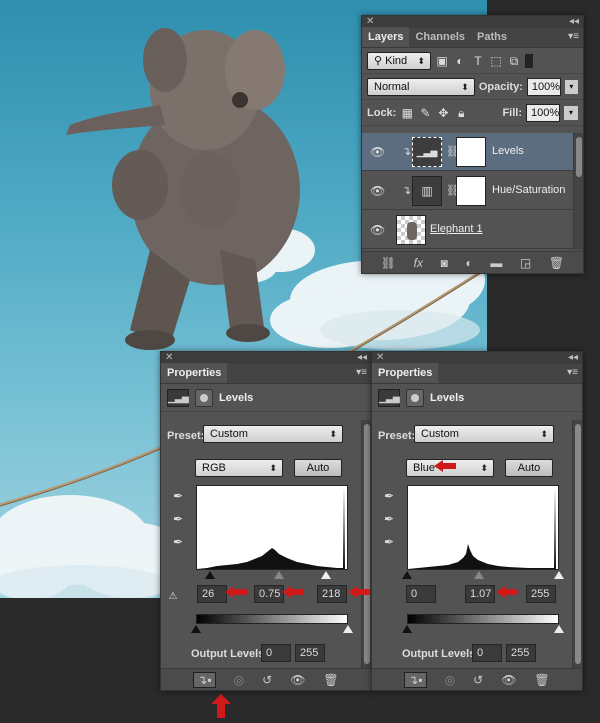 This screenshot has width=600, height=723. Describe the element at coordinates (492, 37) in the screenshot. I see `tab-paths: Paths` at that location.